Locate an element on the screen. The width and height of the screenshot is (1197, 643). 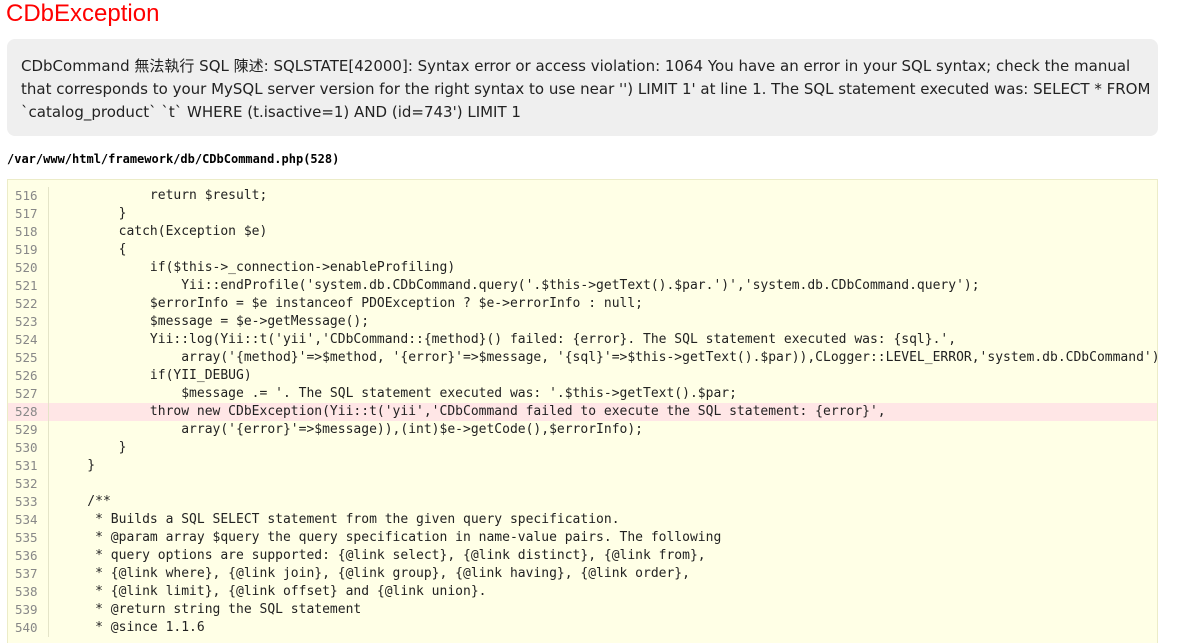
code-line: 526 if(YII_DEBUG) is located at coordinates (582, 376).